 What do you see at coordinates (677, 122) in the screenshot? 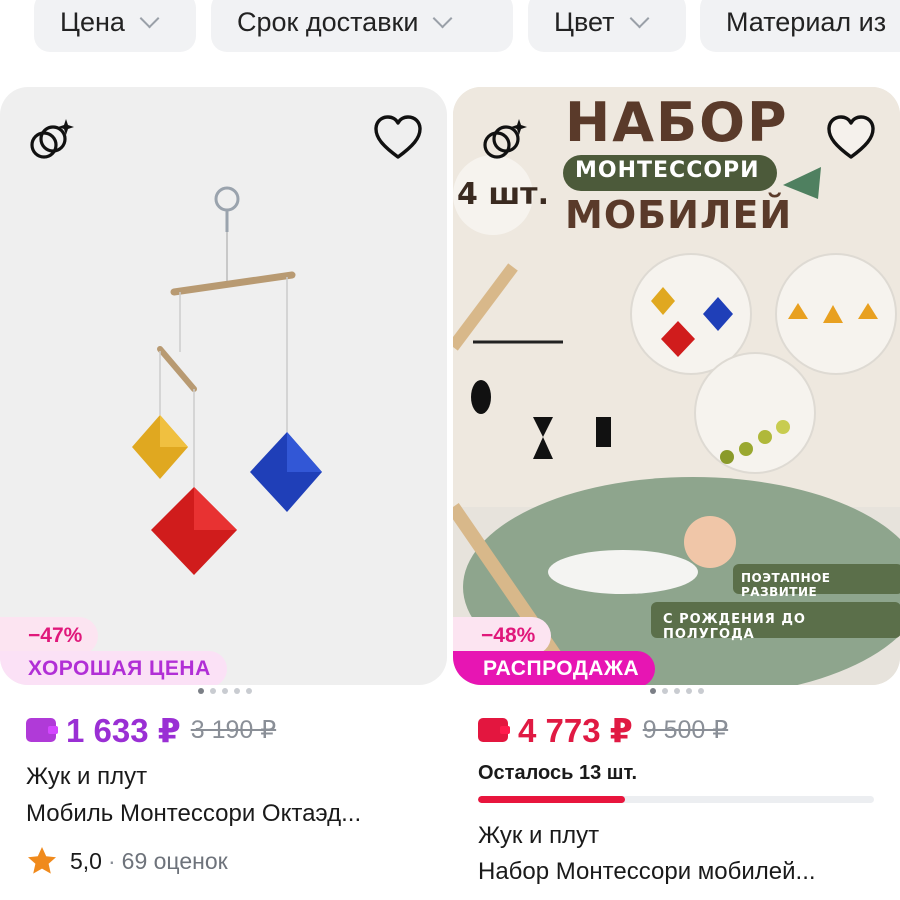
I see `image-headline: НАБОР` at bounding box center [677, 122].